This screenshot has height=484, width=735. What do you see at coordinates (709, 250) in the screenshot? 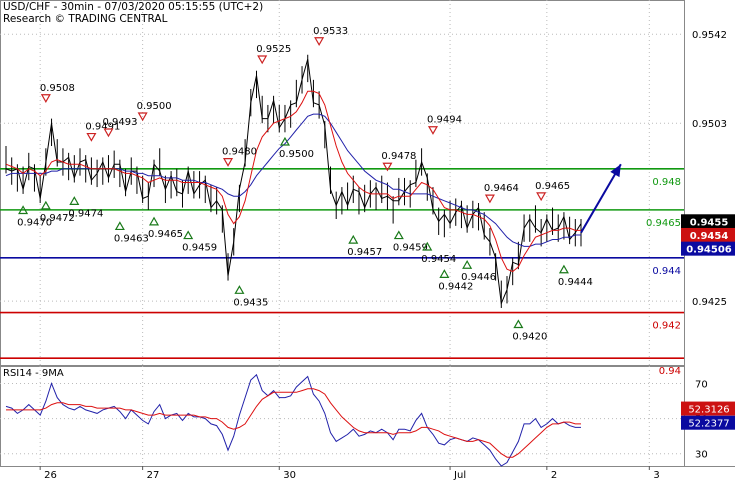
I see `price-badge-label: 0.94506` at bounding box center [709, 250].